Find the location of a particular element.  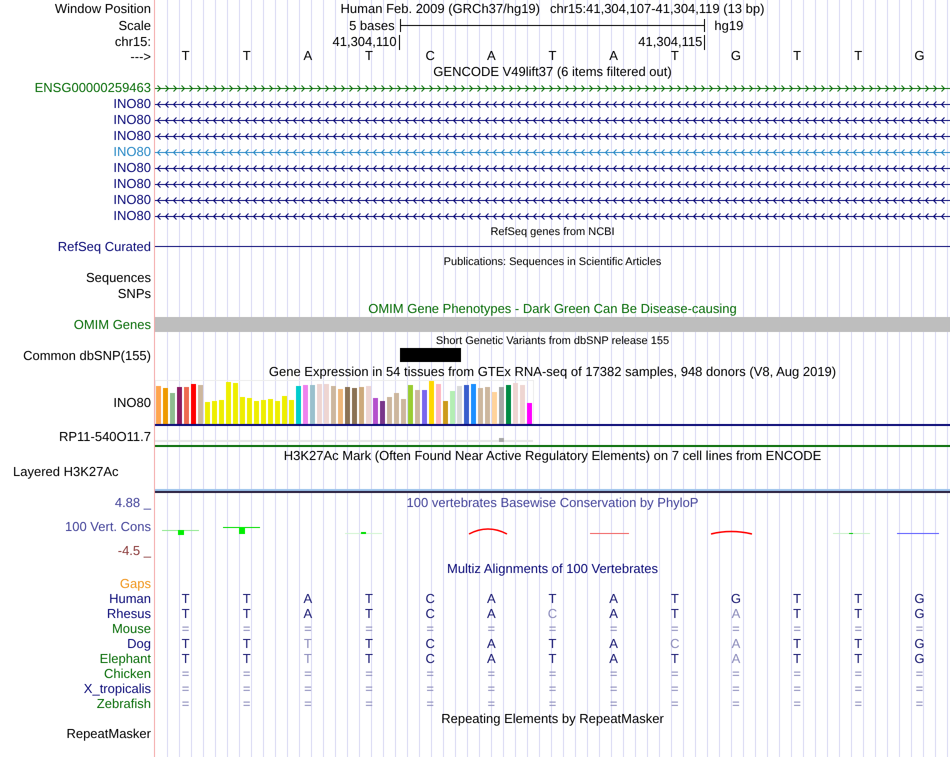

base-letter: A is located at coordinates (613, 56).